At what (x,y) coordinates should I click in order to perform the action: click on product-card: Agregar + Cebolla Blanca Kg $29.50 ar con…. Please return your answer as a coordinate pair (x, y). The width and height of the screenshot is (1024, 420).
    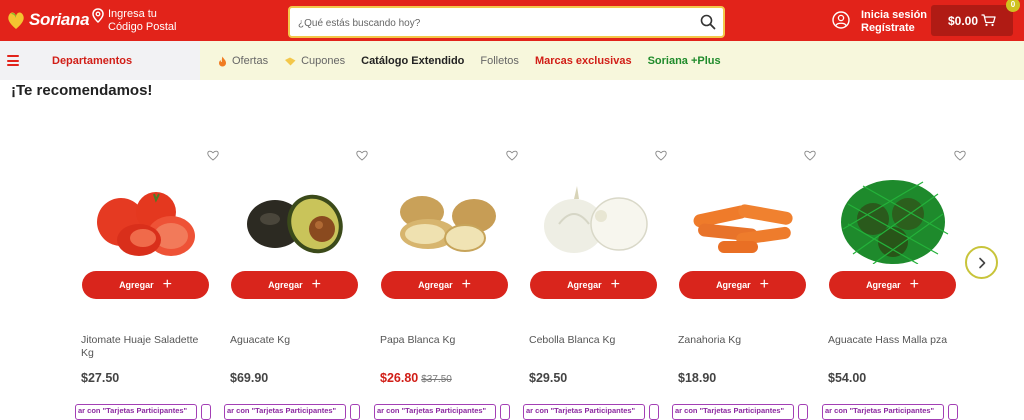
    Looking at the image, I should click on (596, 283).